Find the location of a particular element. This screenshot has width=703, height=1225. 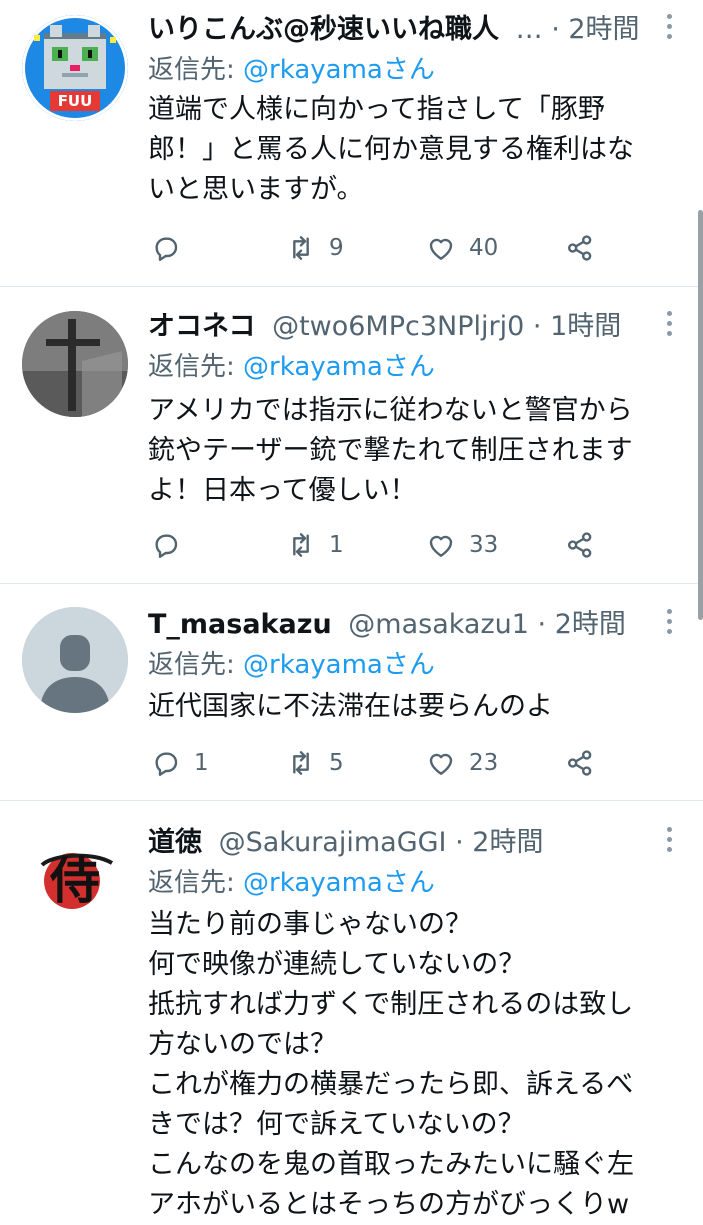

text-line: 銃やテーザー銃で撃たれて制圧されます is located at coordinates (390, 450).